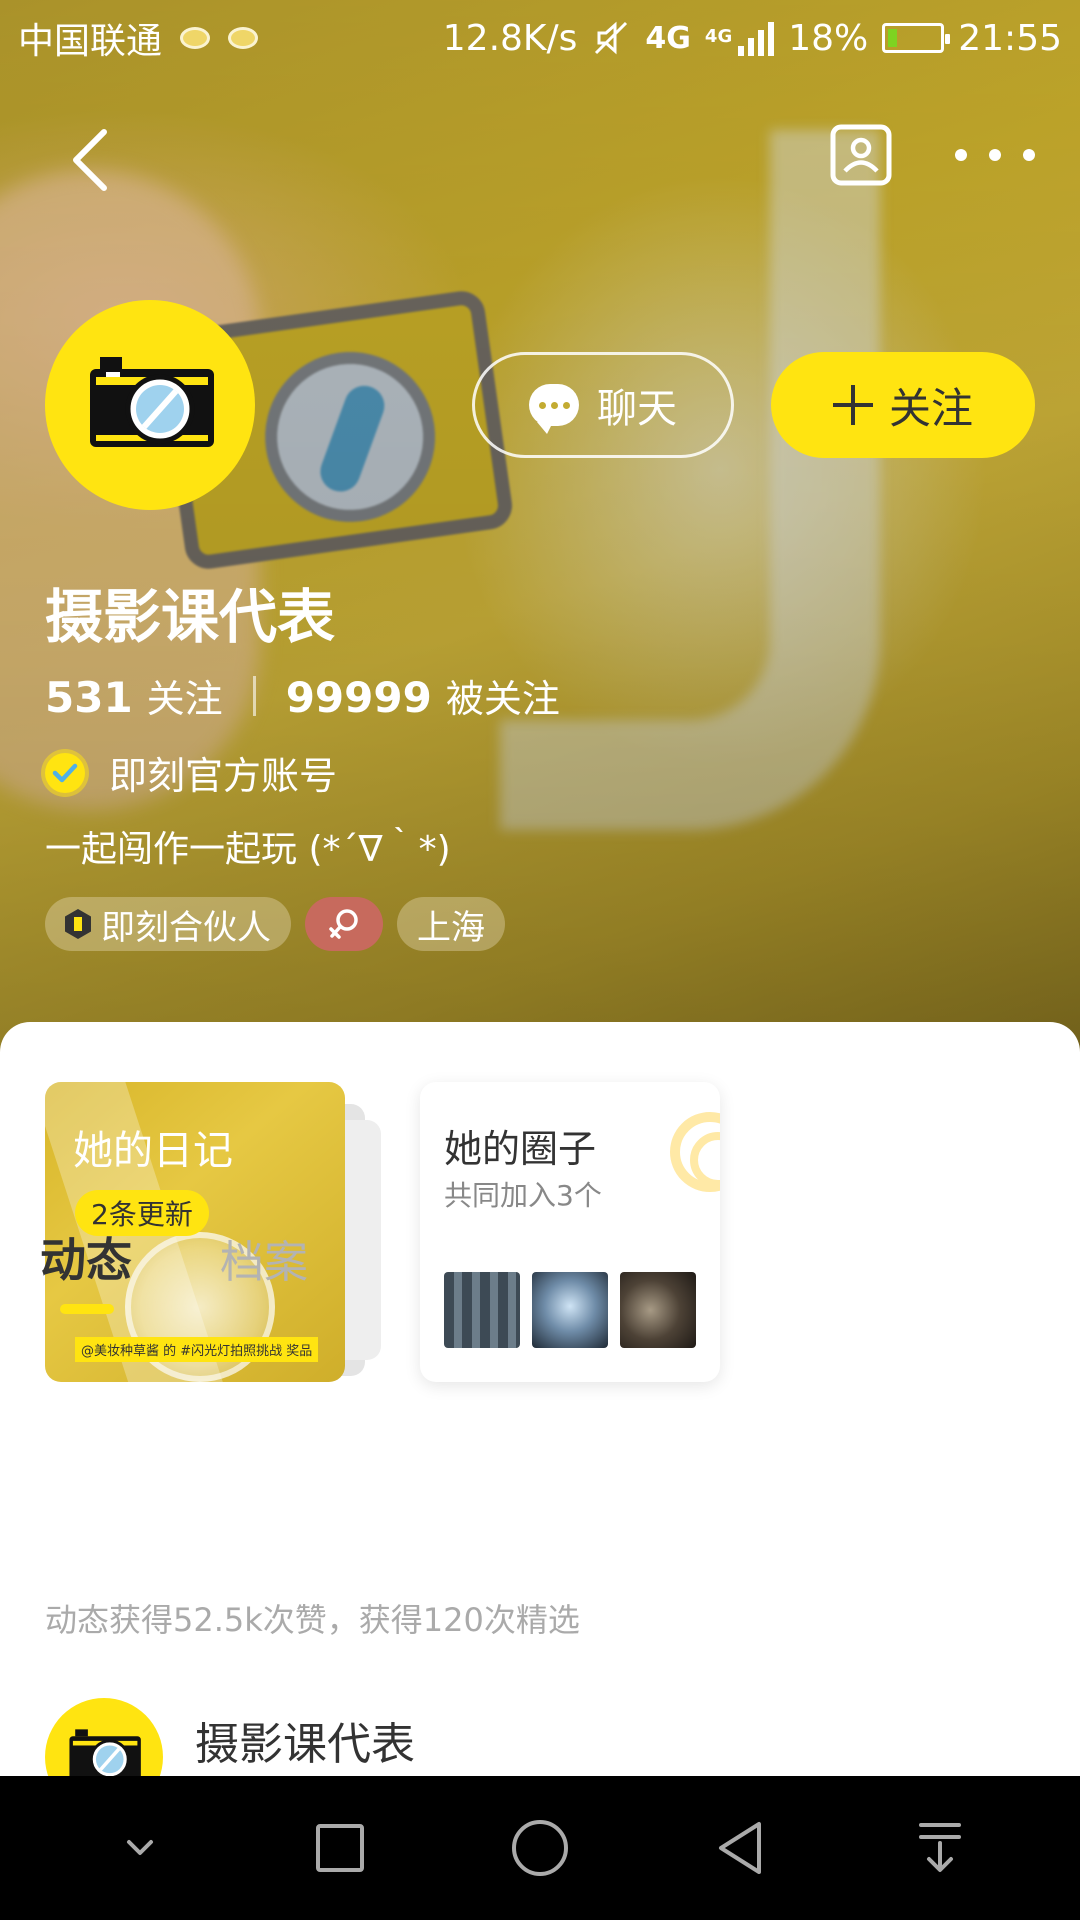 This screenshot has width=1080, height=1920. What do you see at coordinates (893, 38) in the screenshot?
I see `battery-fill` at bounding box center [893, 38].